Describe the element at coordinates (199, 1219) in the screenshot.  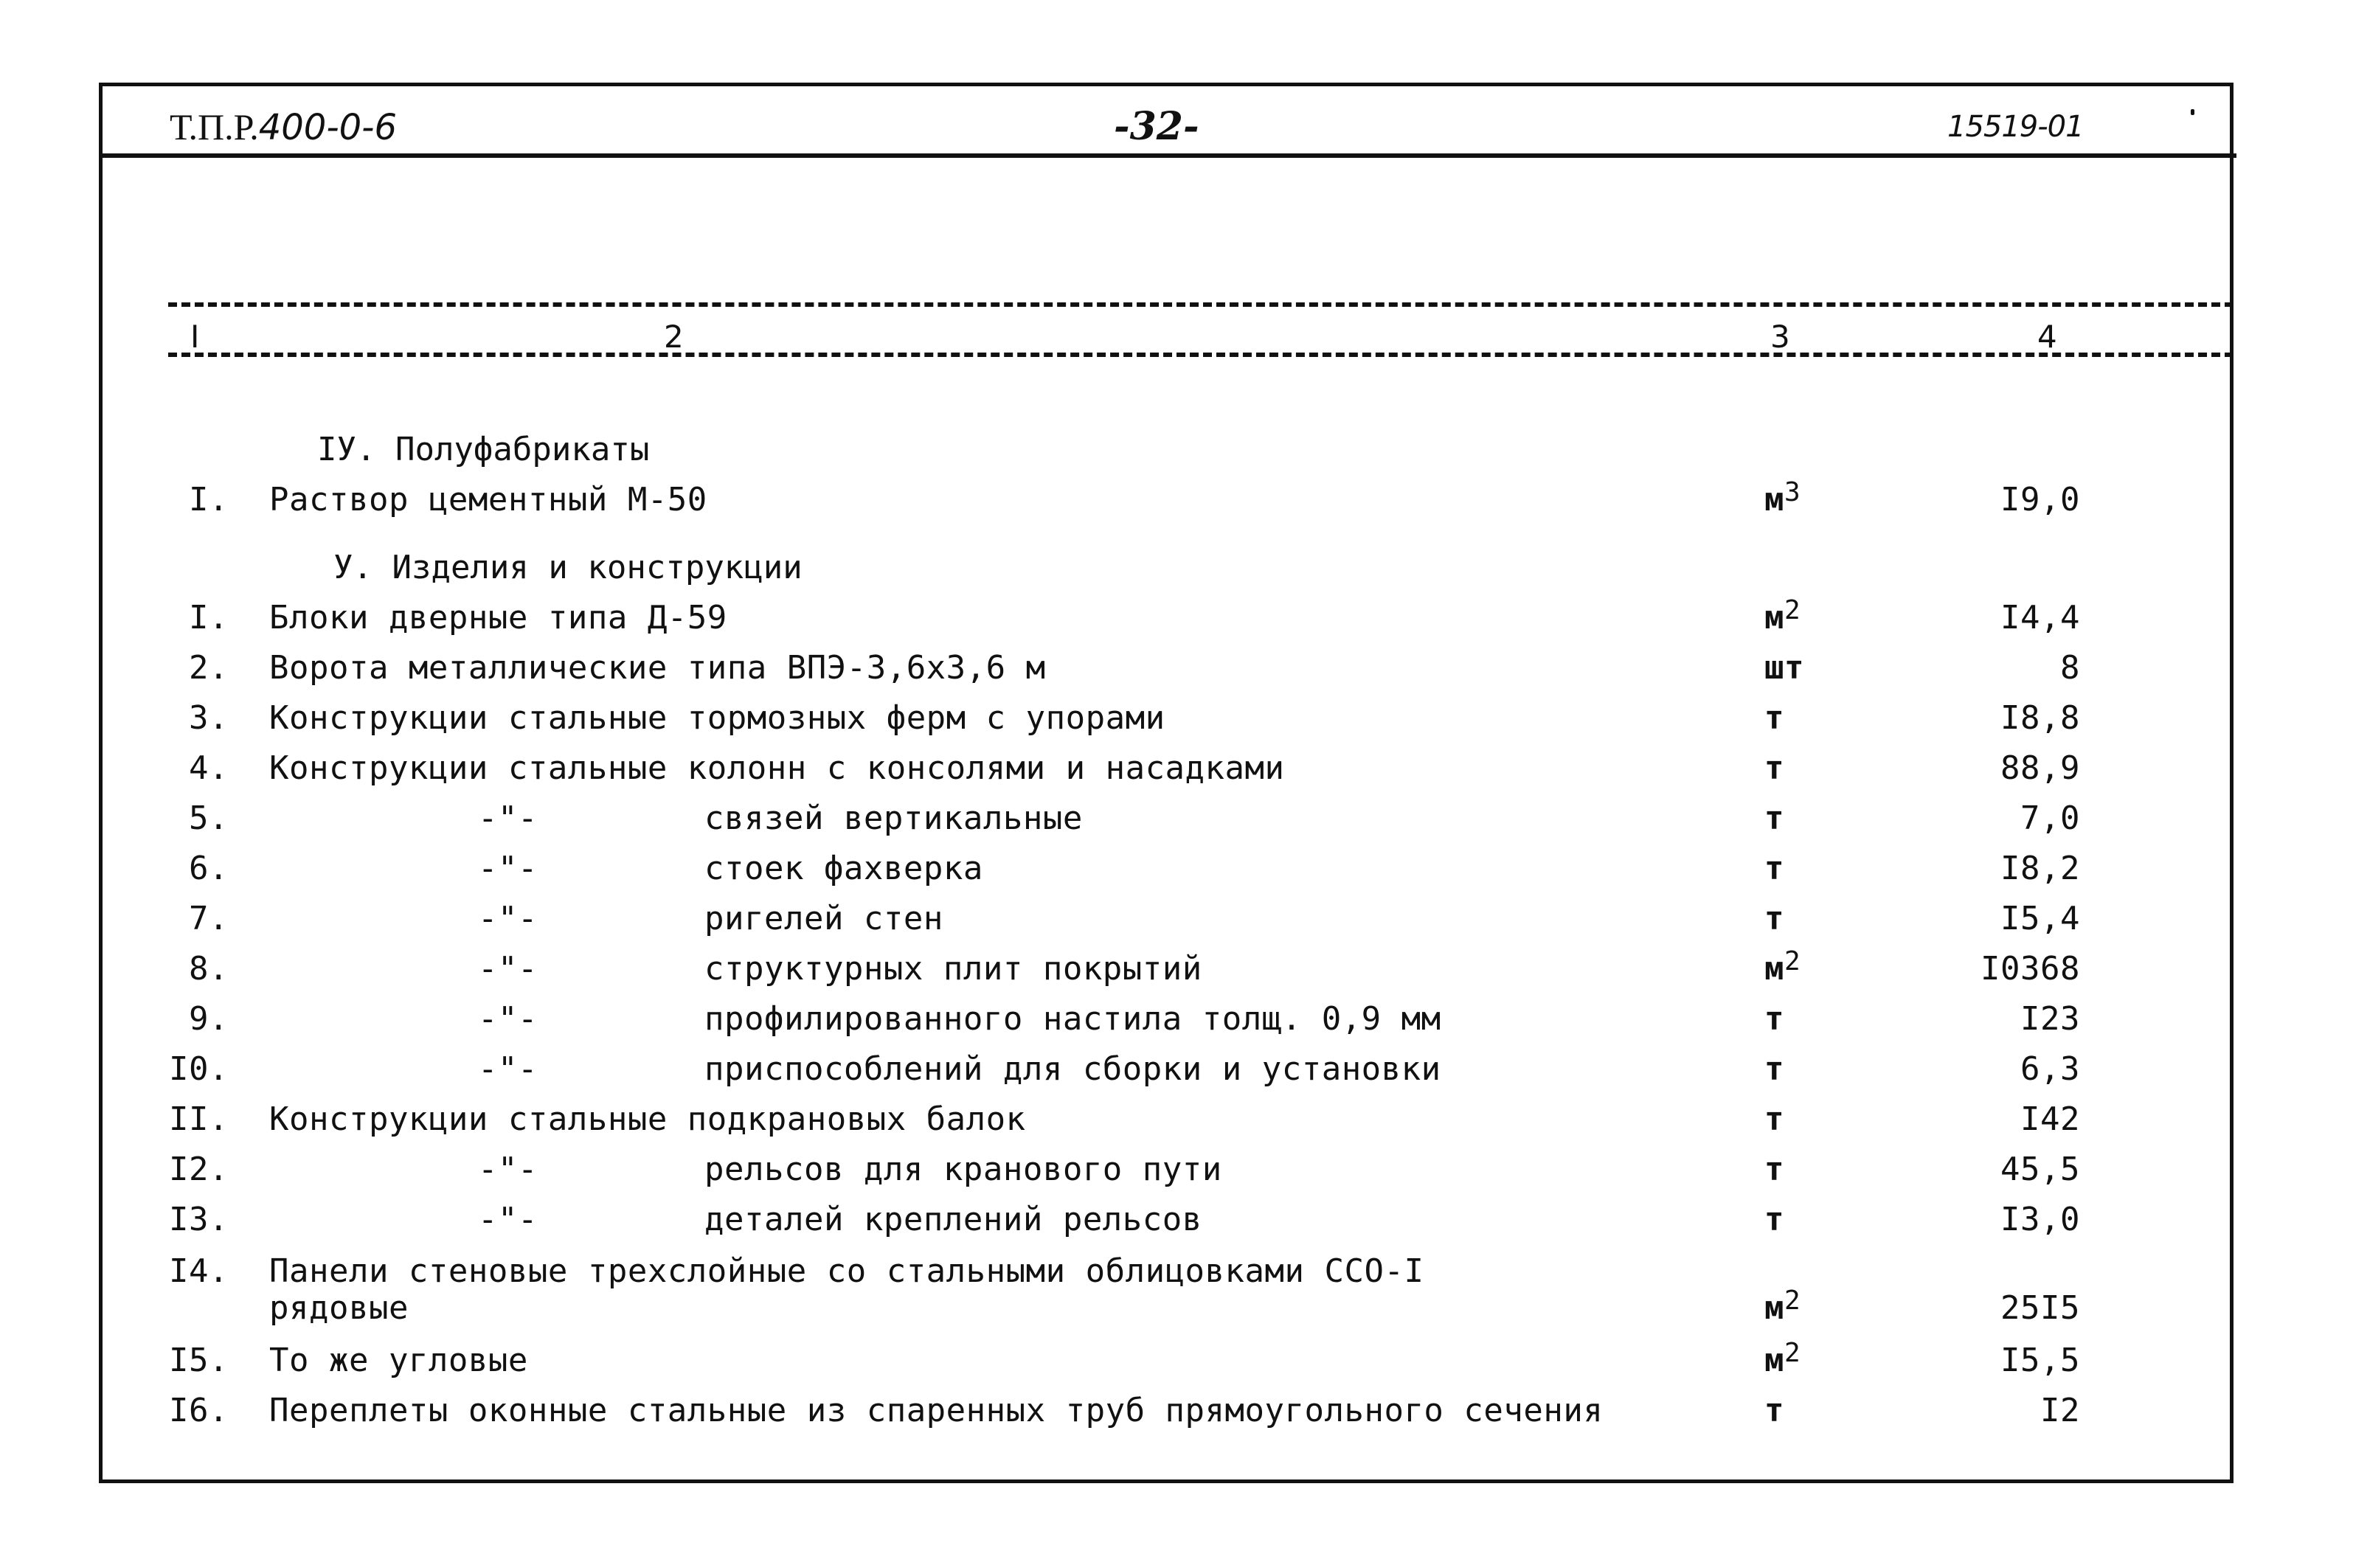
I see `row-number: I3.` at that location.